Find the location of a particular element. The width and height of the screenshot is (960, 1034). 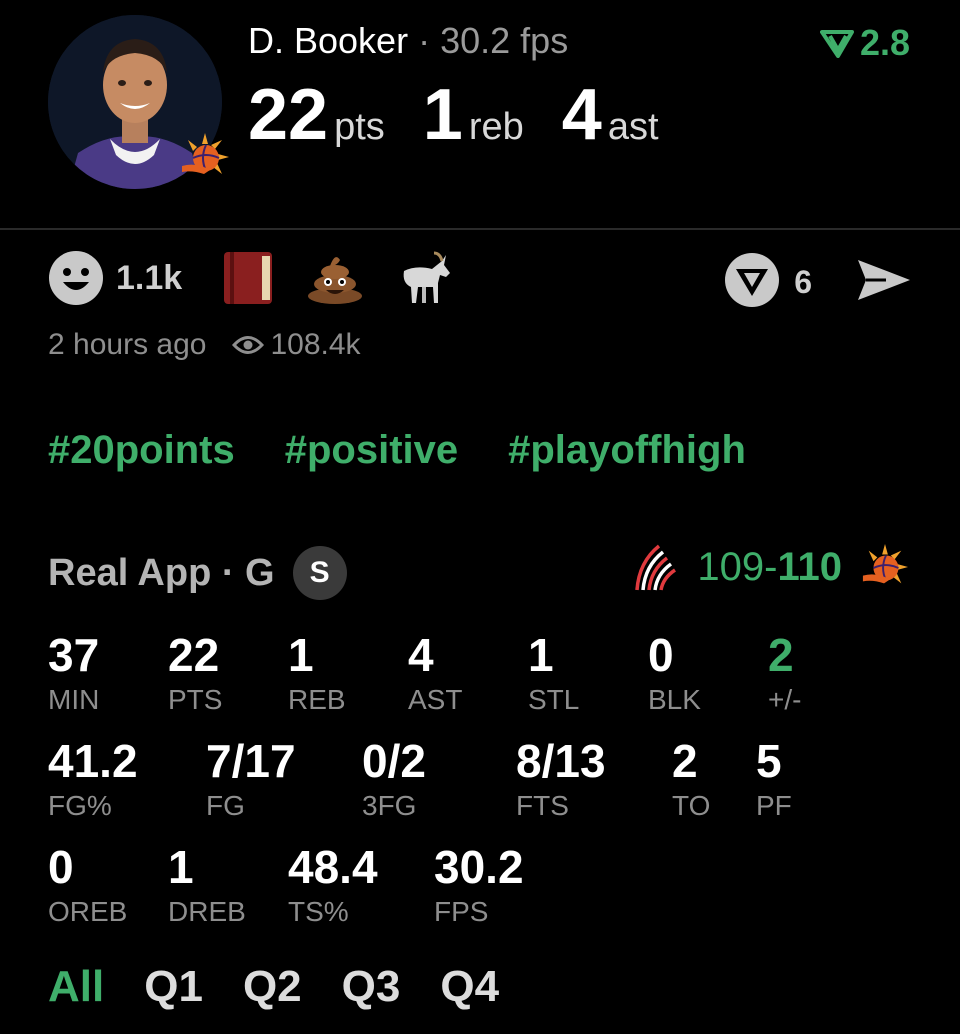

stat-label: PF is located at coordinates (774, 805).